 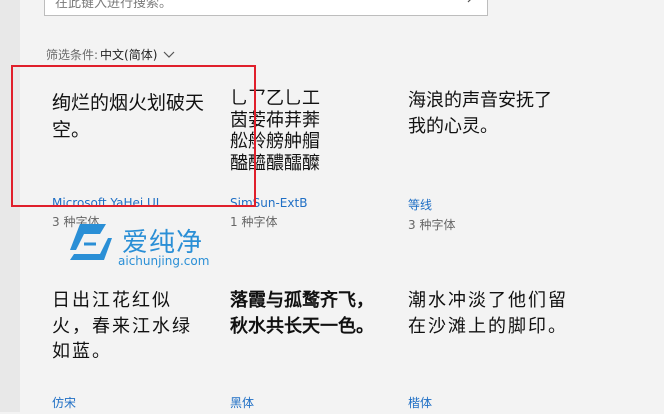 What do you see at coordinates (488, 313) in the screenshot?
I see `font-sample: 潮水冲淡了他们留在沙滩上的脚印。` at bounding box center [488, 313].